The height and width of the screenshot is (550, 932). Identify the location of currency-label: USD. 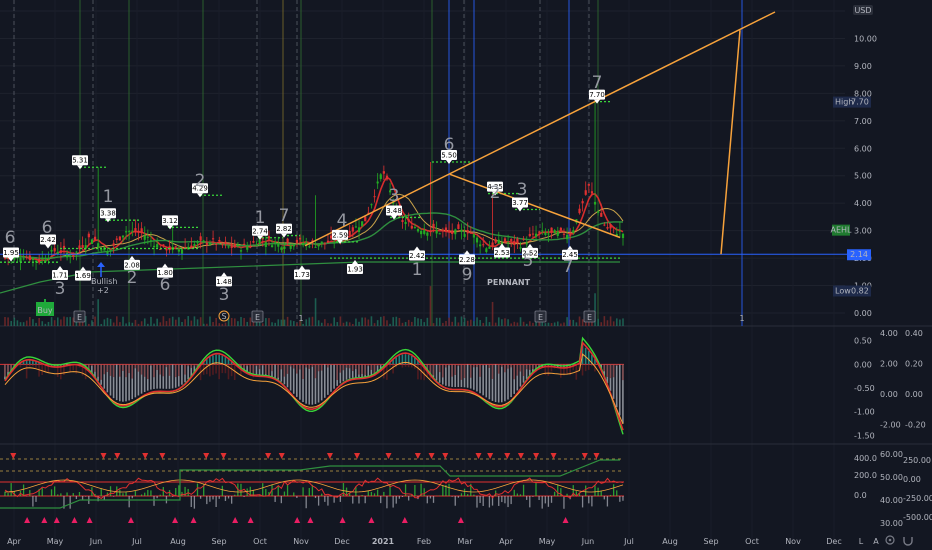
(862, 10).